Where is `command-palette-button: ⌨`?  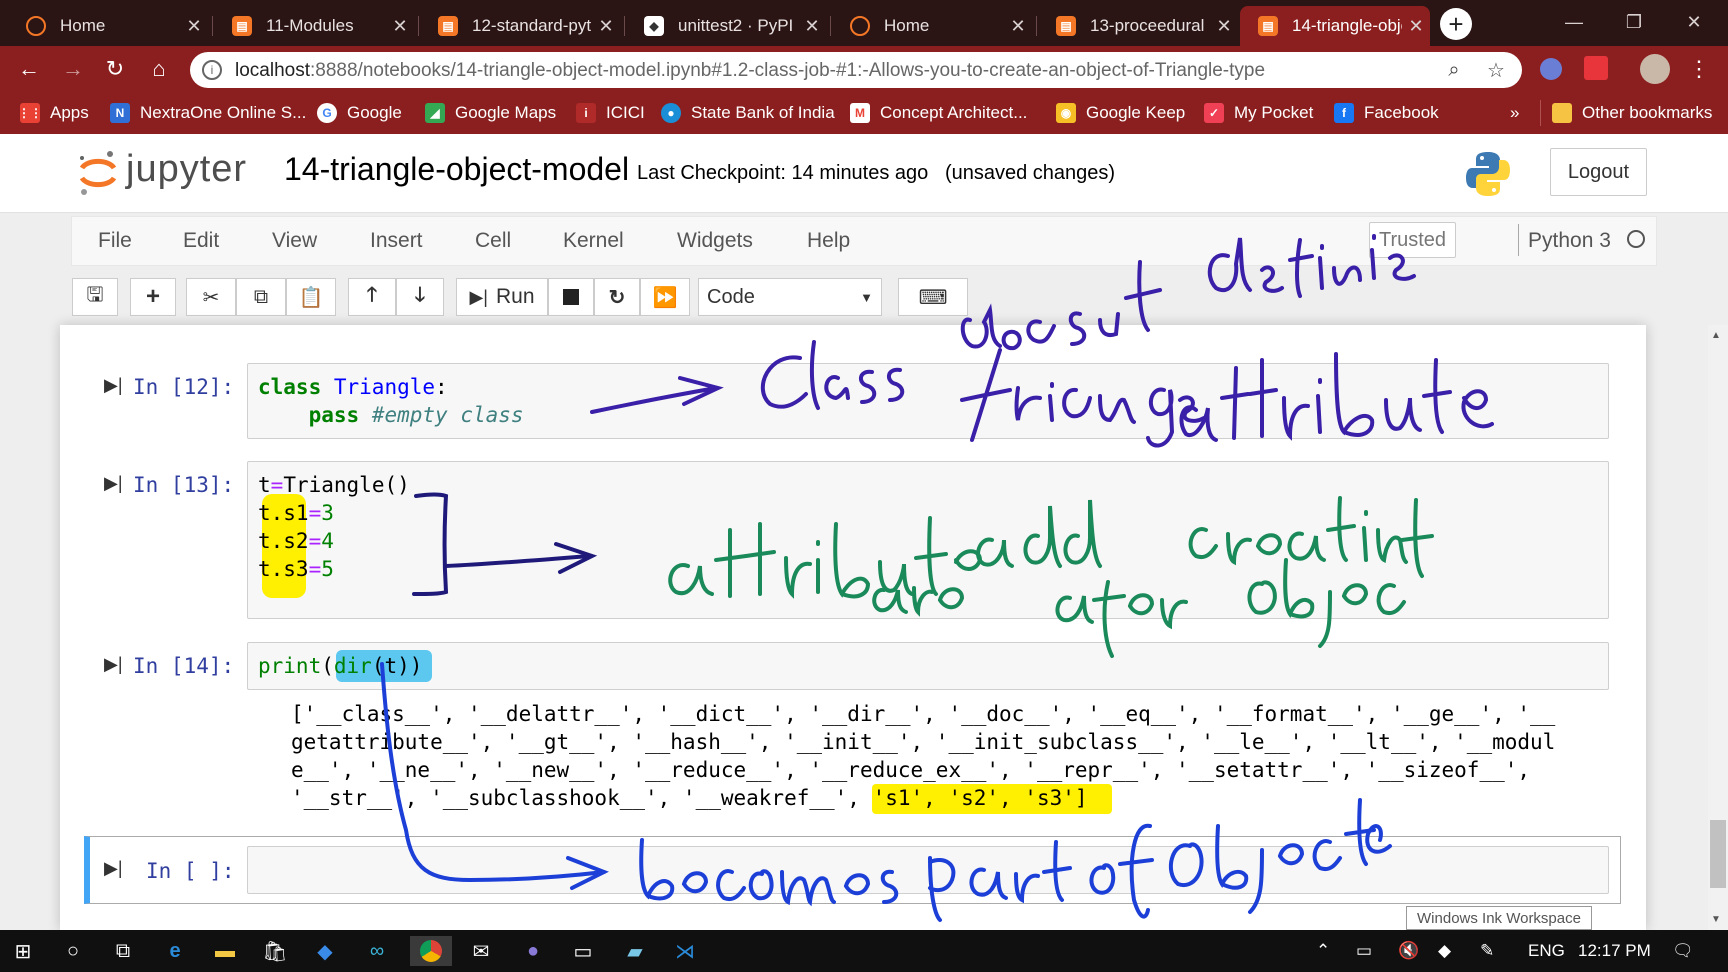
command-palette-button: ⌨ is located at coordinates (933, 297).